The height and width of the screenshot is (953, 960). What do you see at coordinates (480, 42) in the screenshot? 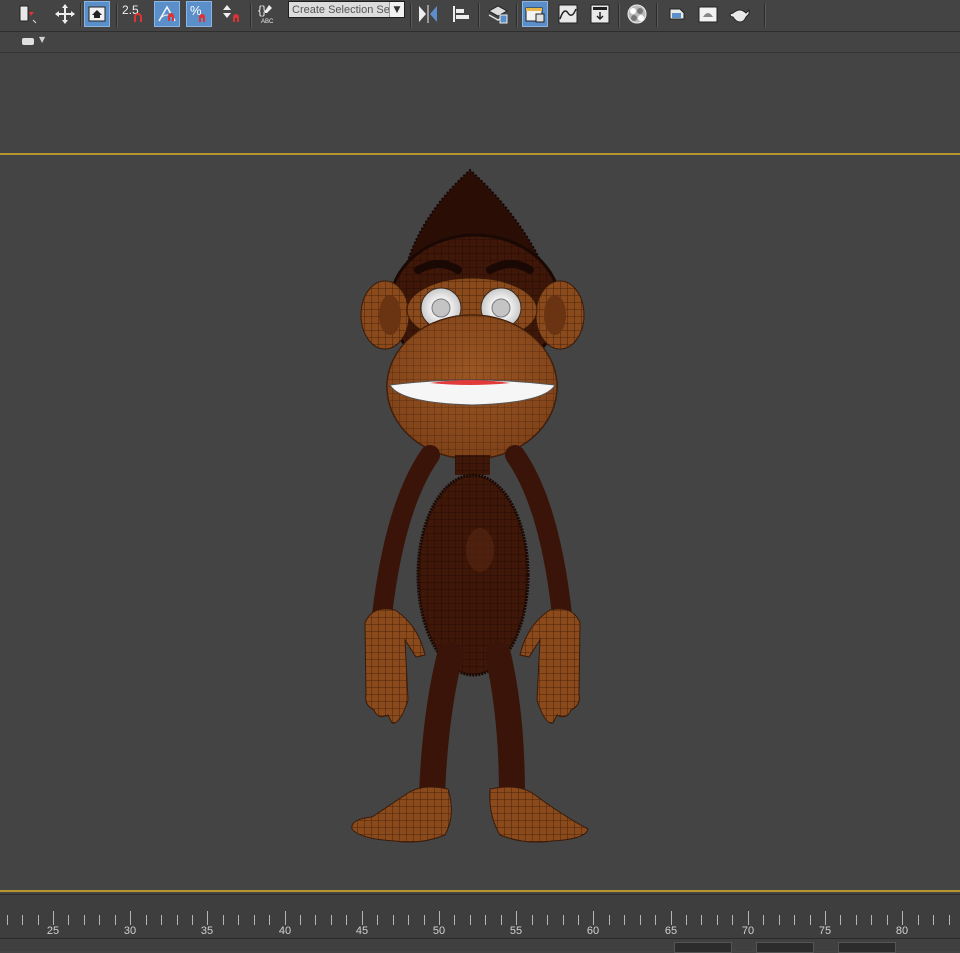
I see `ribbon-strip: ▼` at bounding box center [480, 42].